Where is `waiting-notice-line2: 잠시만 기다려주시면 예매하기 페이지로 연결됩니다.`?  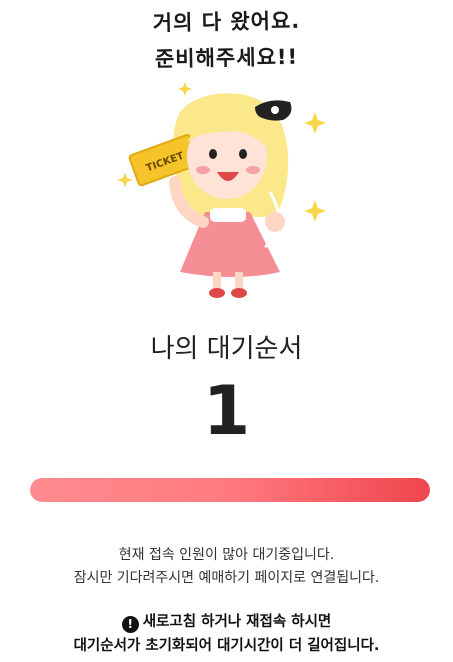
waiting-notice-line2: 잠시만 기다려주시면 예매하기 페이지로 연결됩니다. is located at coordinates (226, 578).